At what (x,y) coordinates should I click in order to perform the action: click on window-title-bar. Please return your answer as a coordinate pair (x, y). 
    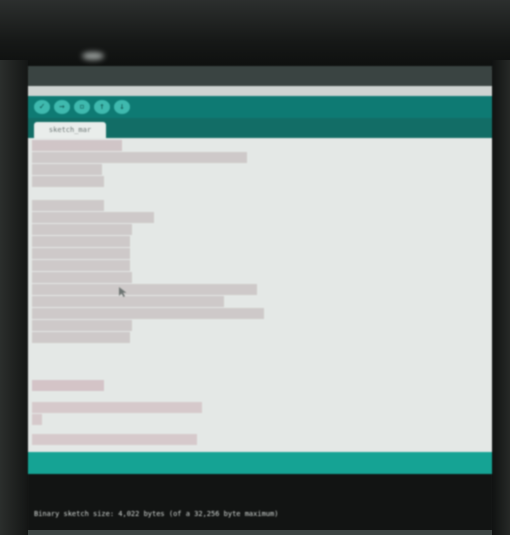
    Looking at the image, I should click on (260, 76).